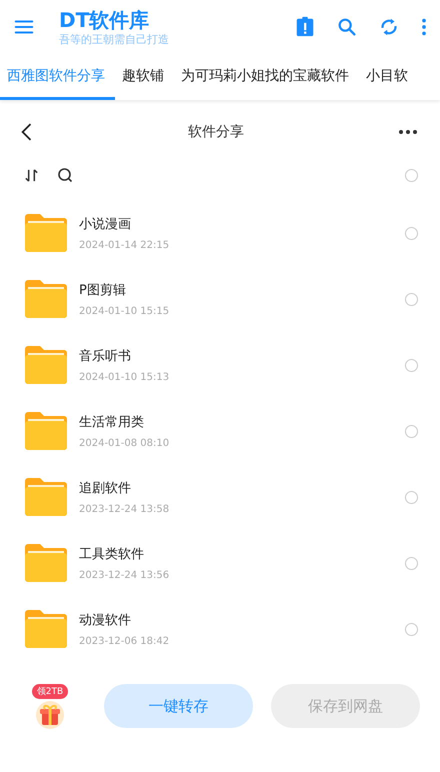 Image resolution: width=440 pixels, height=772 pixels. I want to click on sort-icon, so click(31, 175).